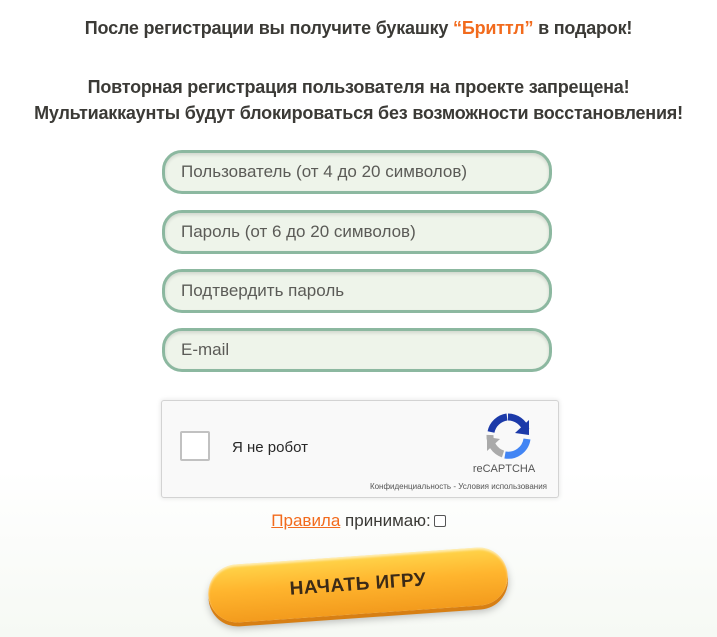  What do you see at coordinates (357, 350) in the screenshot?
I see `email-input` at bounding box center [357, 350].